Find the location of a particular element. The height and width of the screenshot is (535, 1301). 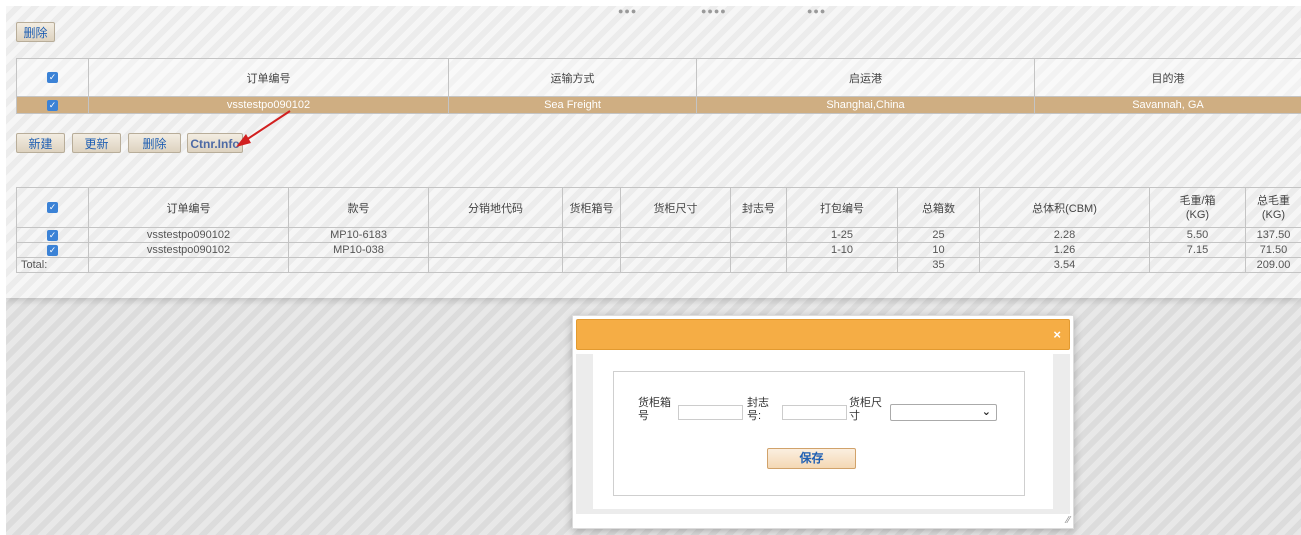

cell-total-weight: 137.50 is located at coordinates (1273, 235).